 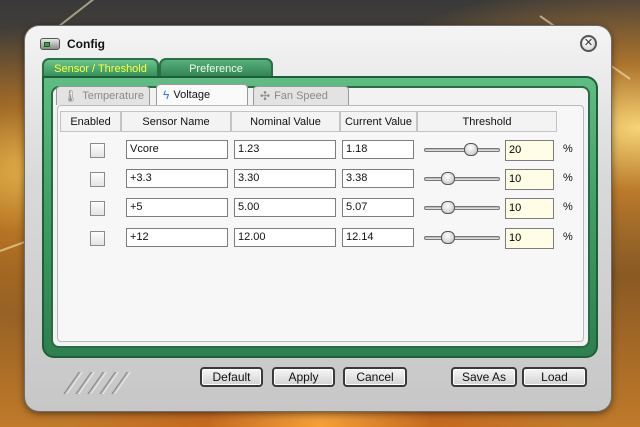 What do you see at coordinates (100, 68) in the screenshot?
I see `tab-sensor-threshold: Sensor / Threshold` at bounding box center [100, 68].